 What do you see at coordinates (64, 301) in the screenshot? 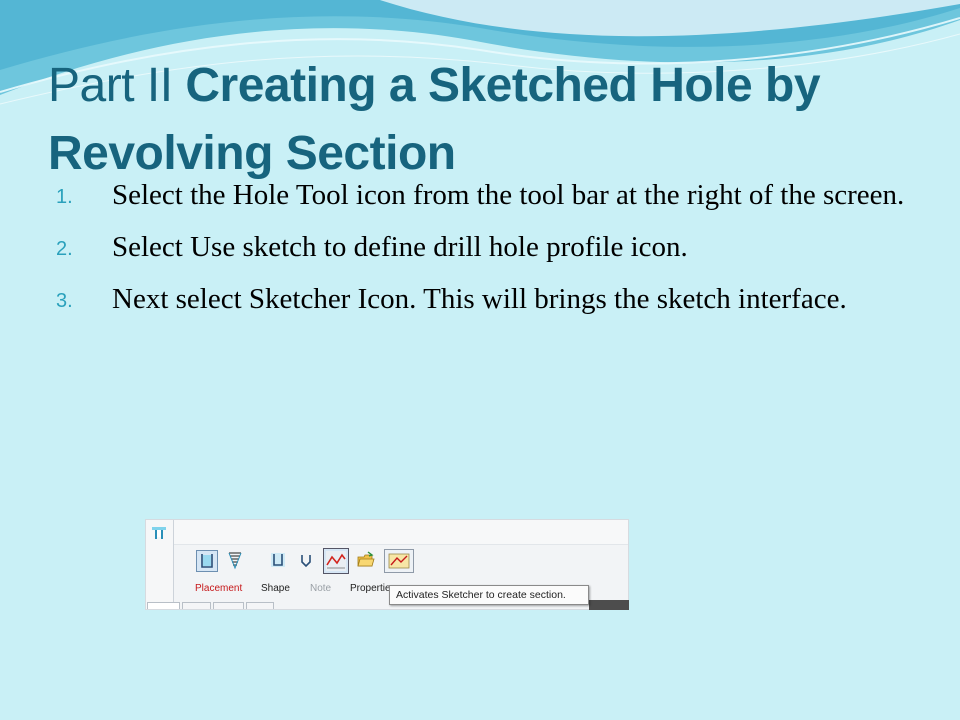
I see `step-number: 3.` at bounding box center [64, 301].